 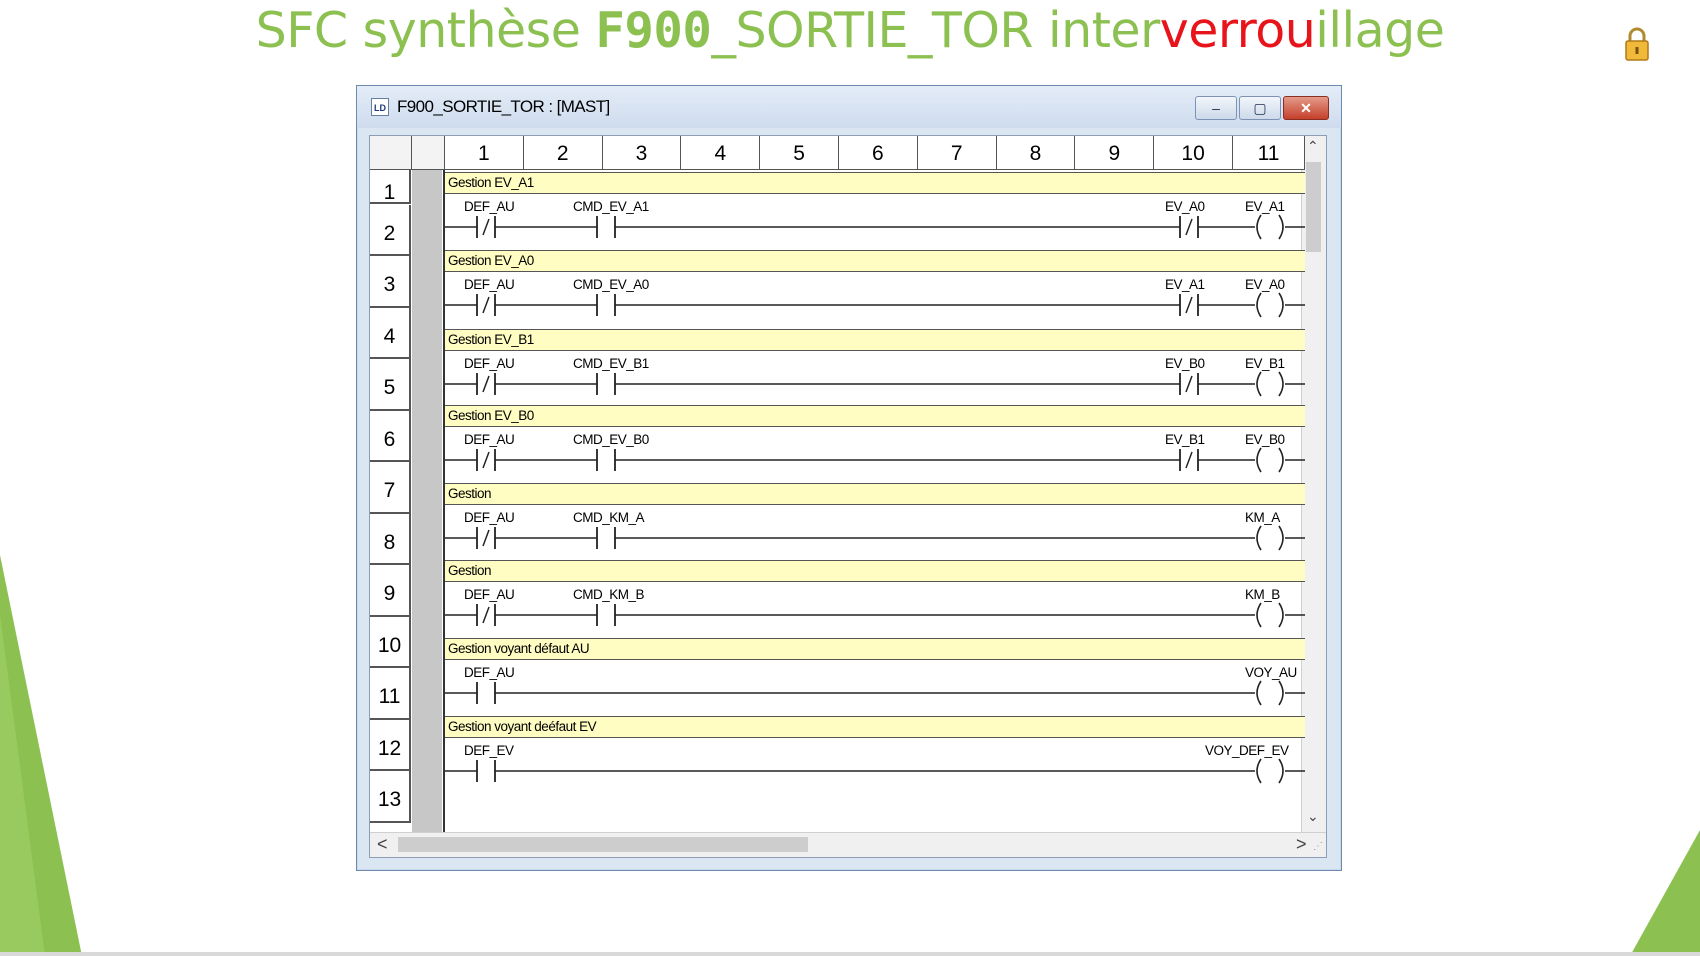 What do you see at coordinates (875, 379) in the screenshot?
I see `ladder-rung: DEF_AU CMD_EV_B1 EV_B0 EV_B1` at bounding box center [875, 379].